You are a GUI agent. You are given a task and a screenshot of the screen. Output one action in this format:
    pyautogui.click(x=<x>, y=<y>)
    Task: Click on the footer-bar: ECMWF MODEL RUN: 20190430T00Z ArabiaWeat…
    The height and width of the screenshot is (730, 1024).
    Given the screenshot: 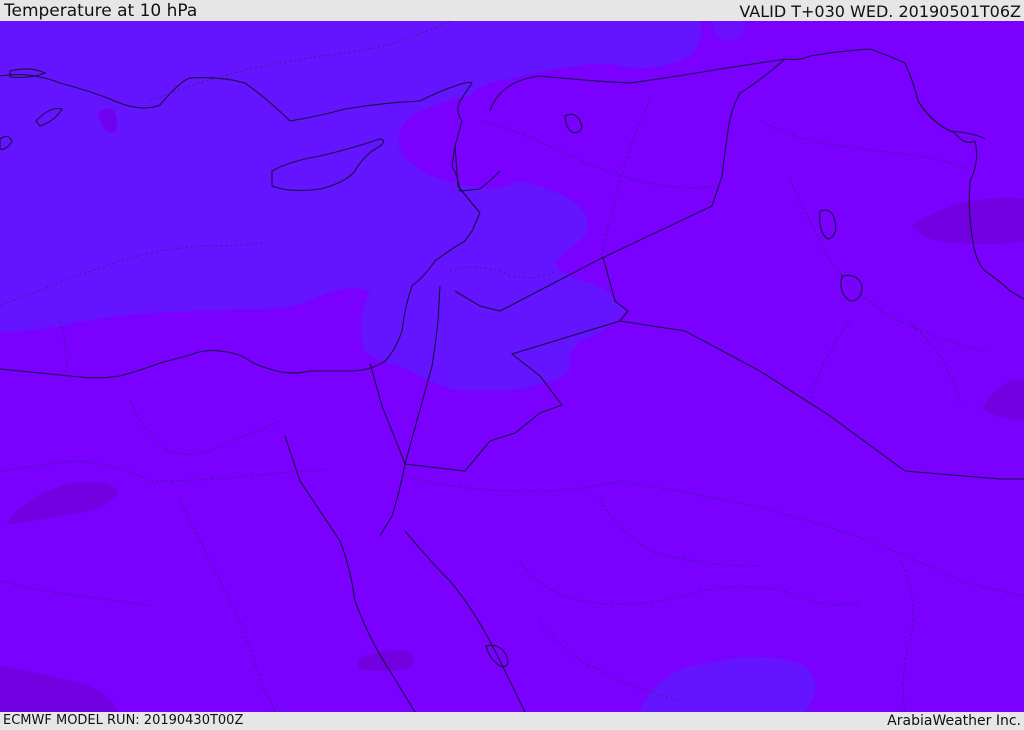 What is the action you would take?
    pyautogui.click(x=512, y=720)
    